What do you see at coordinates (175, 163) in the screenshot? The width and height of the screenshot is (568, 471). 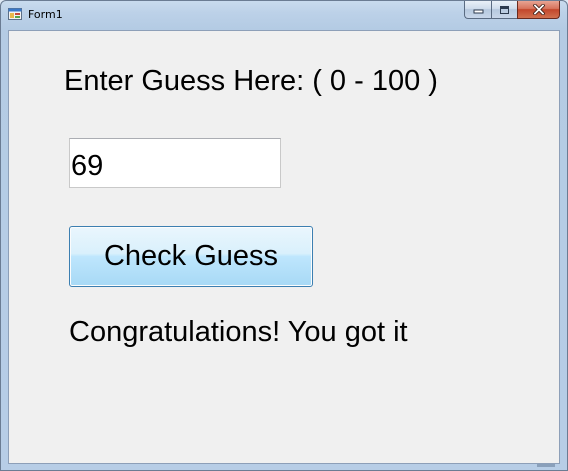 I see `guess-input` at bounding box center [175, 163].